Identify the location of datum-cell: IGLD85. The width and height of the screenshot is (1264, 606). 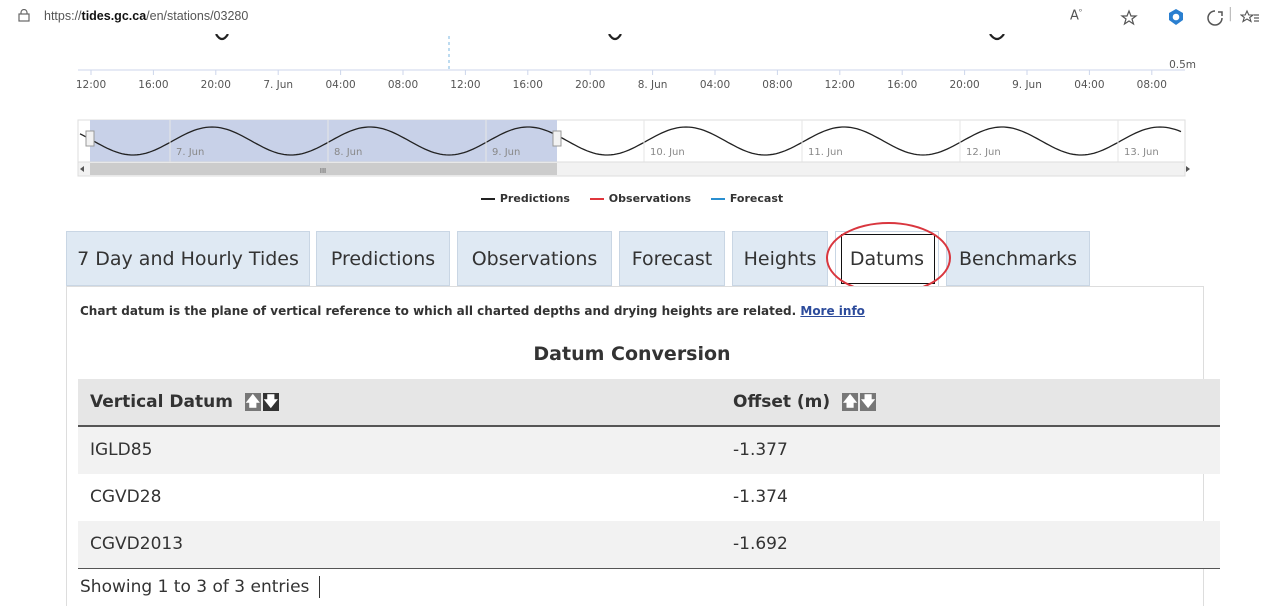
(121, 450).